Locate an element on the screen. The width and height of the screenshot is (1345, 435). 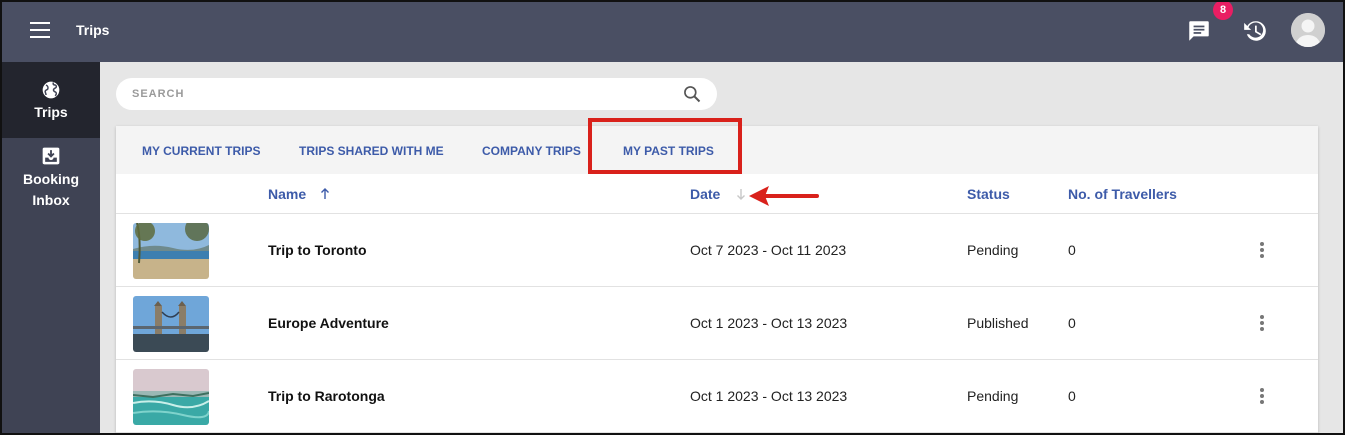
sidebar-item-label: Trips is located at coordinates (51, 112).